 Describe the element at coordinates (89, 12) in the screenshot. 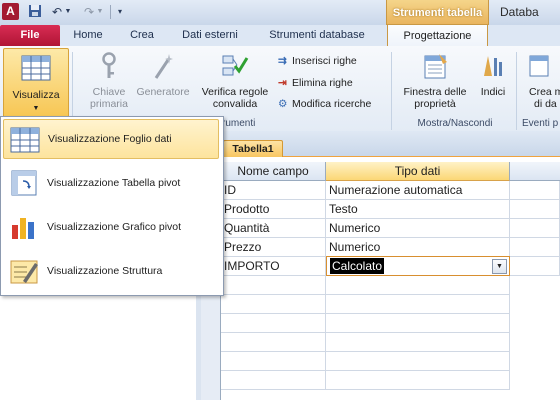

I see `redo-icon: ↷` at that location.